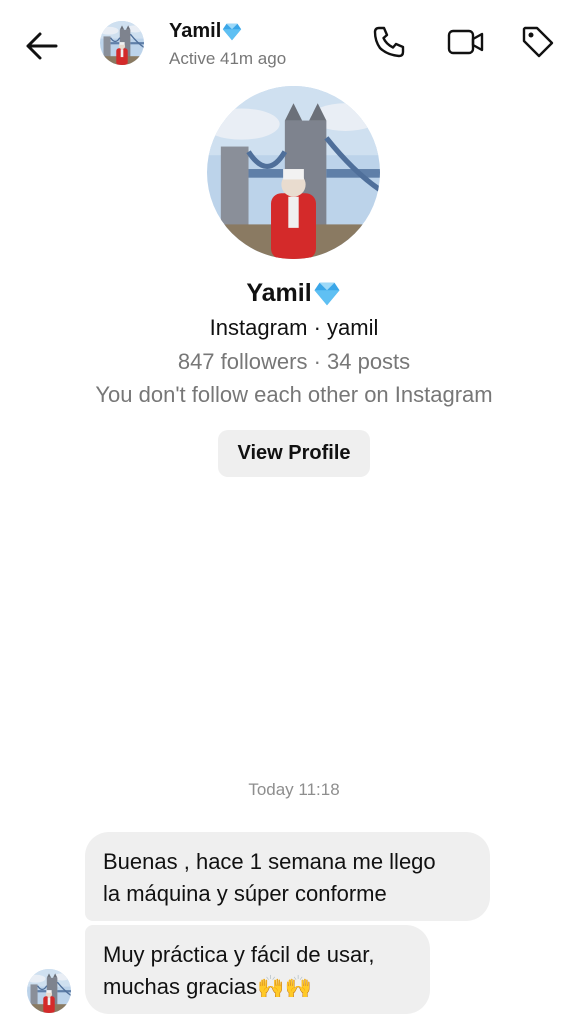  What do you see at coordinates (294, 361) in the screenshot?
I see `follower-stats: 847 followers · 34 posts` at bounding box center [294, 361].